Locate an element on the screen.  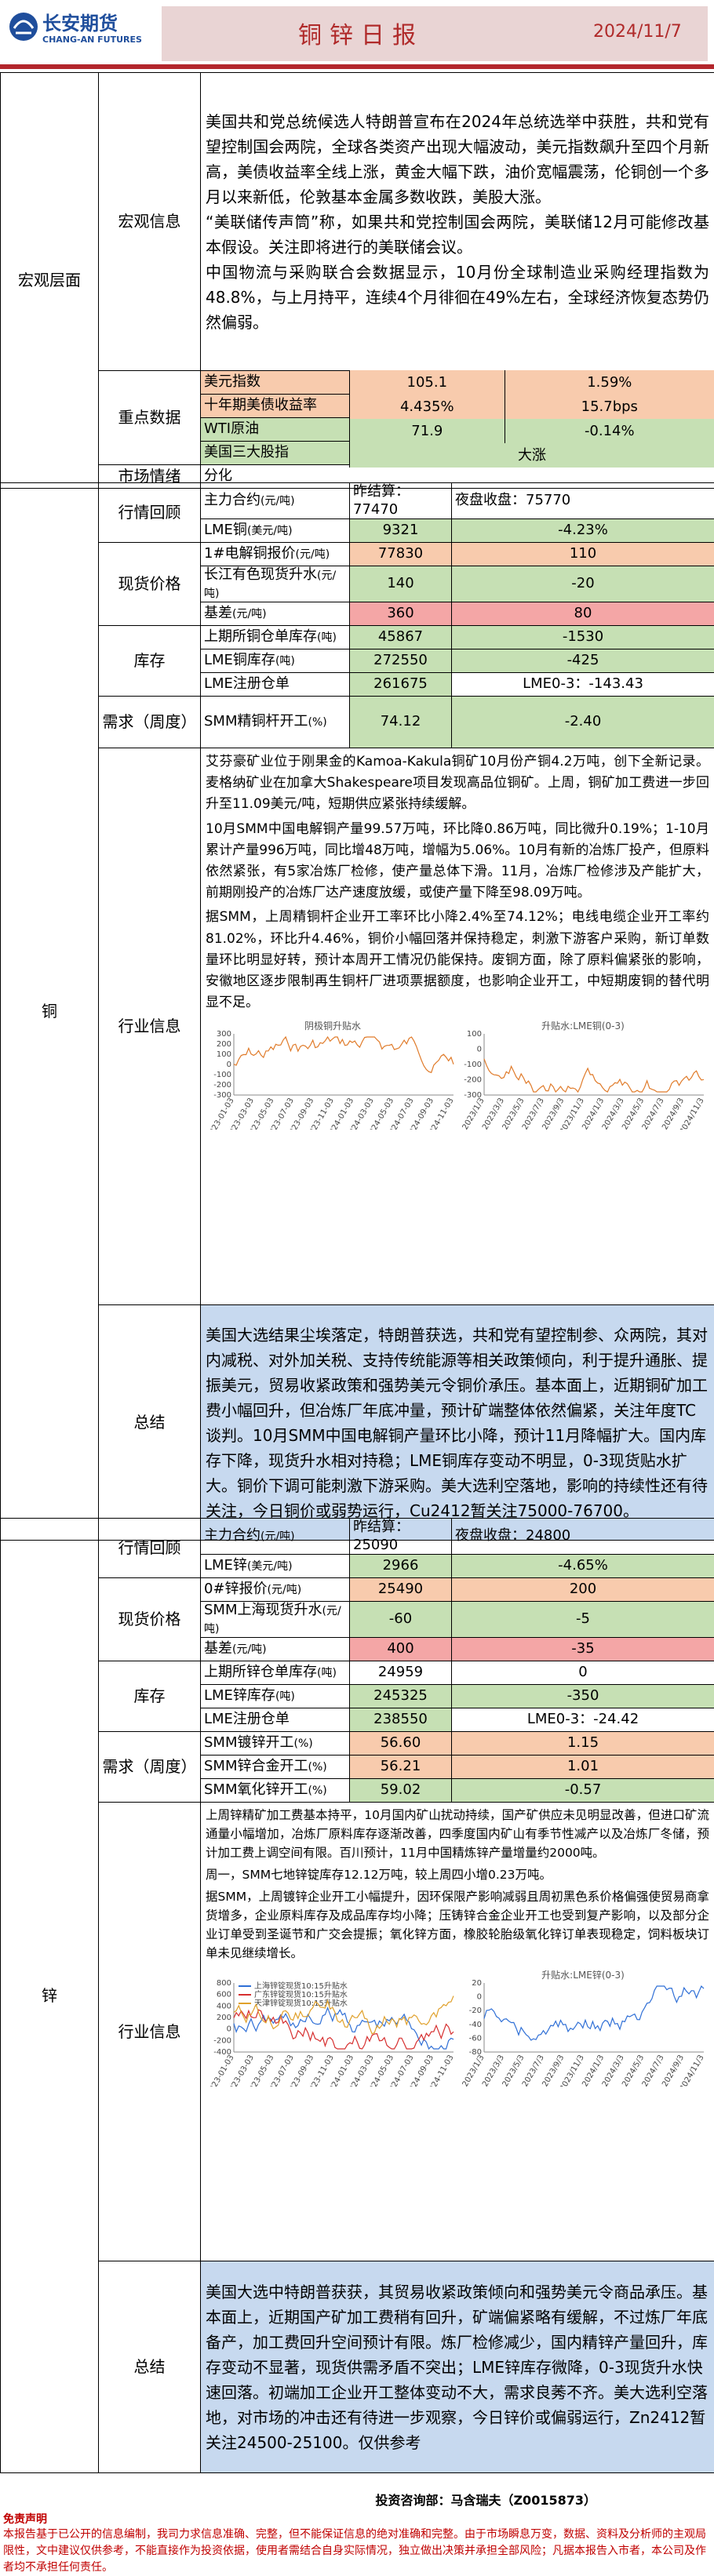
zn-lme-change: -4.65% is located at coordinates (583, 1566).